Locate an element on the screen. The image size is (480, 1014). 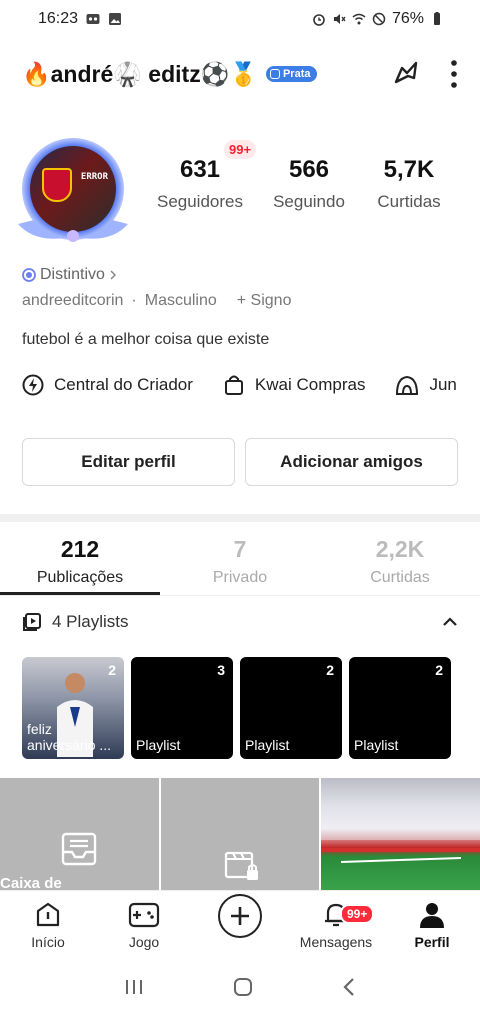
bottom-navigation: Início Jogo 99+ Mensagens Perfil is located at coordinates (240, 925).